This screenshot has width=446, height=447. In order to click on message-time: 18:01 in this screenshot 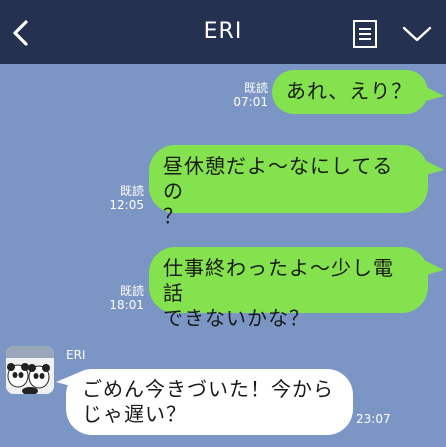, I will do `click(126, 305)`.